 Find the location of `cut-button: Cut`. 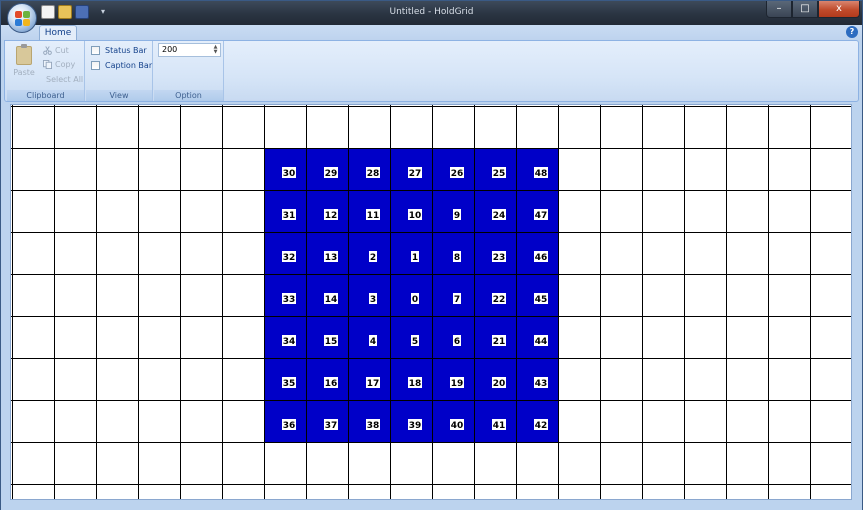

cut-button: Cut is located at coordinates (56, 50).